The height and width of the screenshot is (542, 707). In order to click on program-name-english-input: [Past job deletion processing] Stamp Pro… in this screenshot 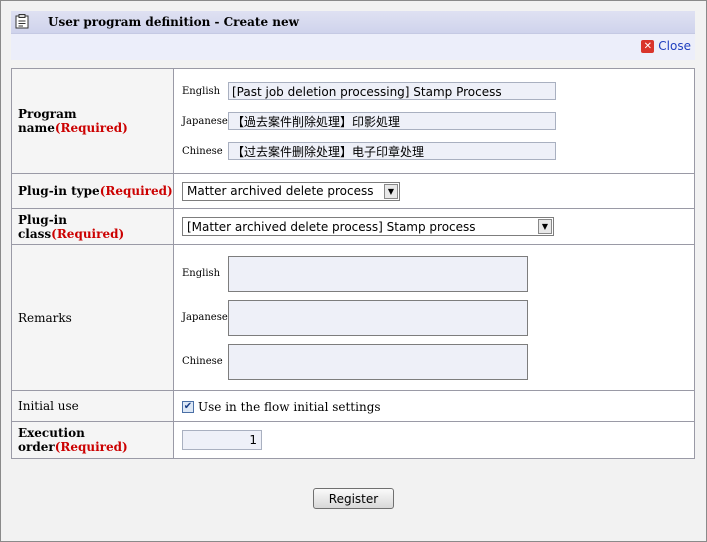, I will do `click(392, 91)`.